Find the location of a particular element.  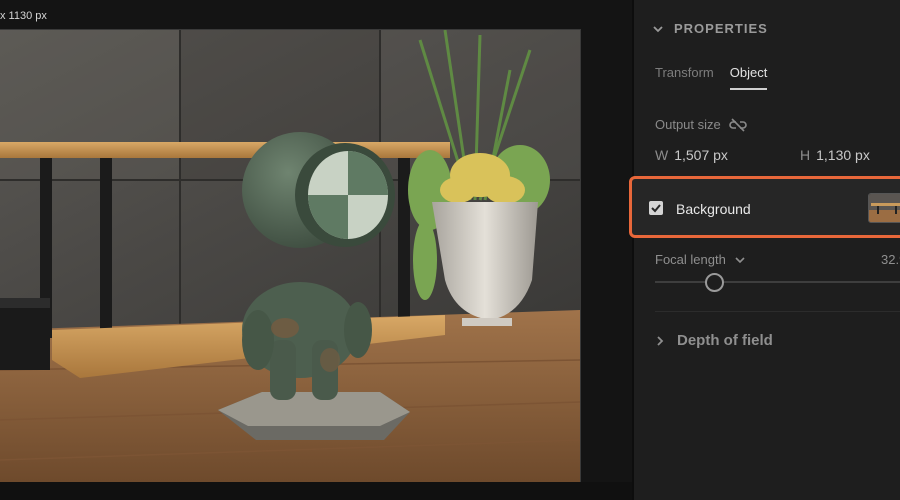

width-value: 1,507 px is located at coordinates (701, 155).